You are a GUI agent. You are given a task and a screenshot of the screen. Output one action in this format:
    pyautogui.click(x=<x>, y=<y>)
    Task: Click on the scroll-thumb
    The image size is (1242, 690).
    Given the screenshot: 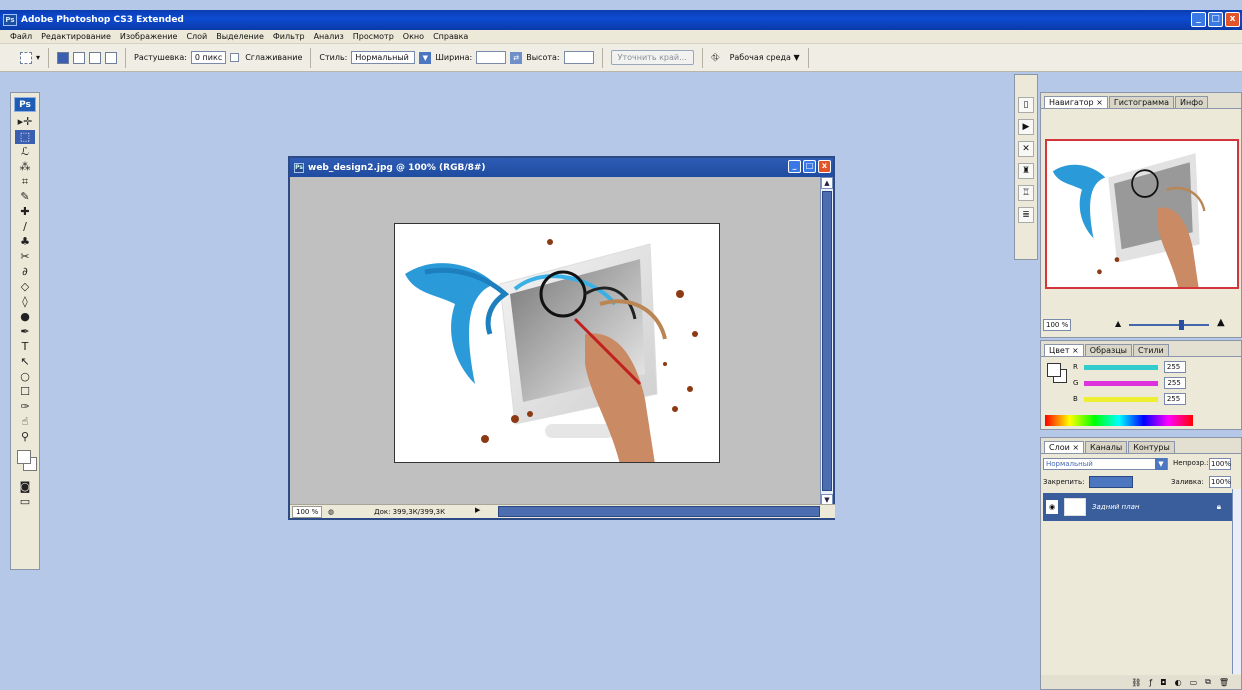 What is the action you would take?
    pyautogui.click(x=827, y=341)
    